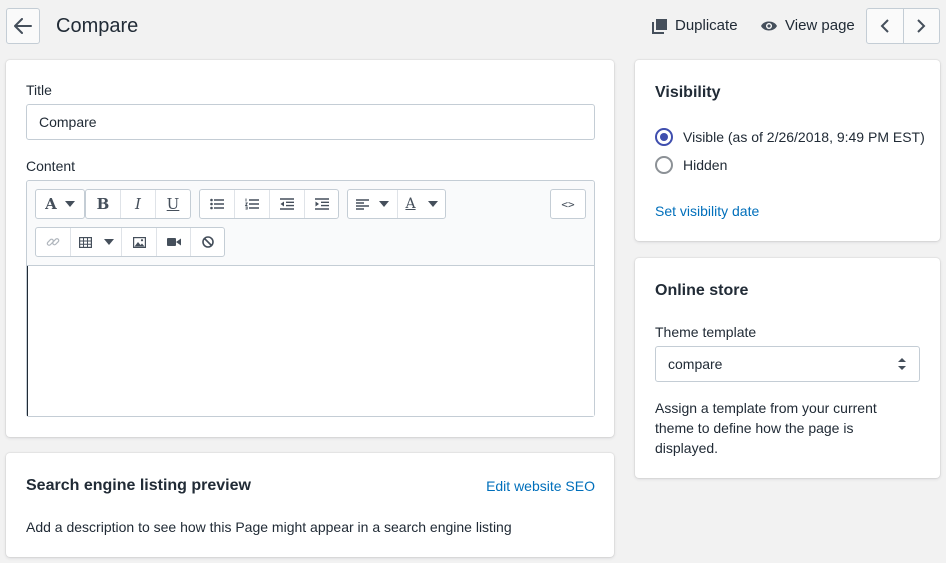 This screenshot has width=946, height=563. Describe the element at coordinates (51, 204) in the screenshot. I see `font-icon: A` at that location.